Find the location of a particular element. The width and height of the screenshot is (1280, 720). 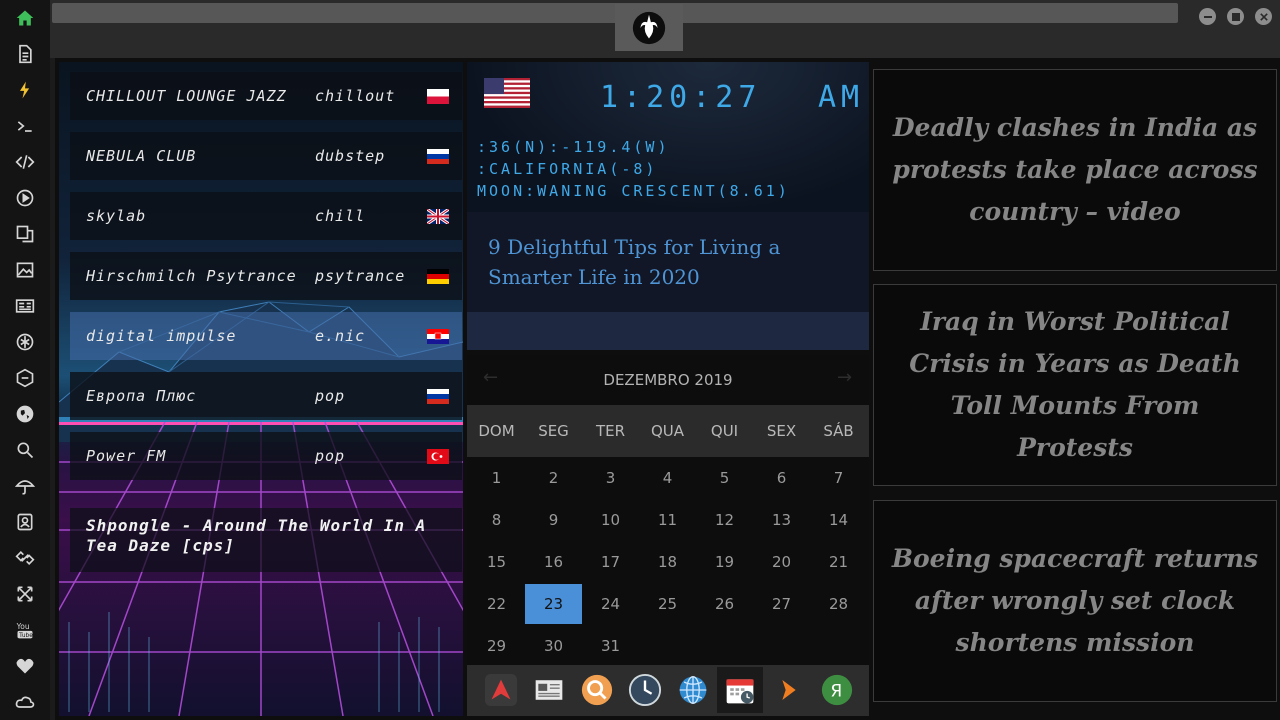

station-name: NEBULA CLUB is located at coordinates (141, 156).